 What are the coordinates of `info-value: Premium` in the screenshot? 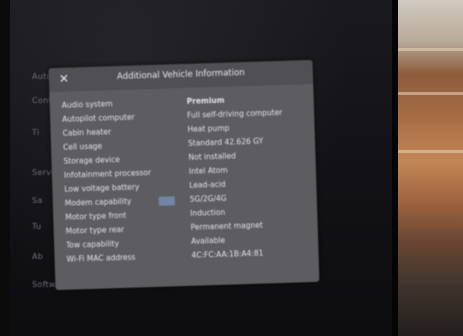 It's located at (205, 100).